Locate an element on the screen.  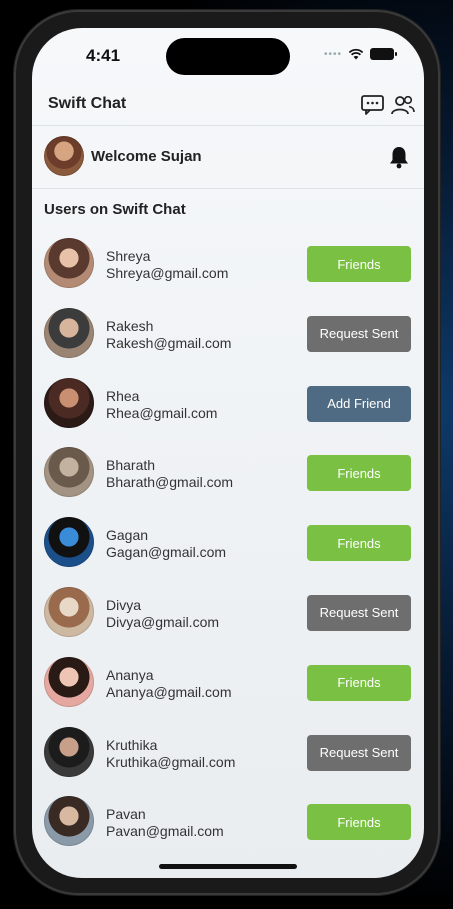
home-indicator is located at coordinates (228, 866).